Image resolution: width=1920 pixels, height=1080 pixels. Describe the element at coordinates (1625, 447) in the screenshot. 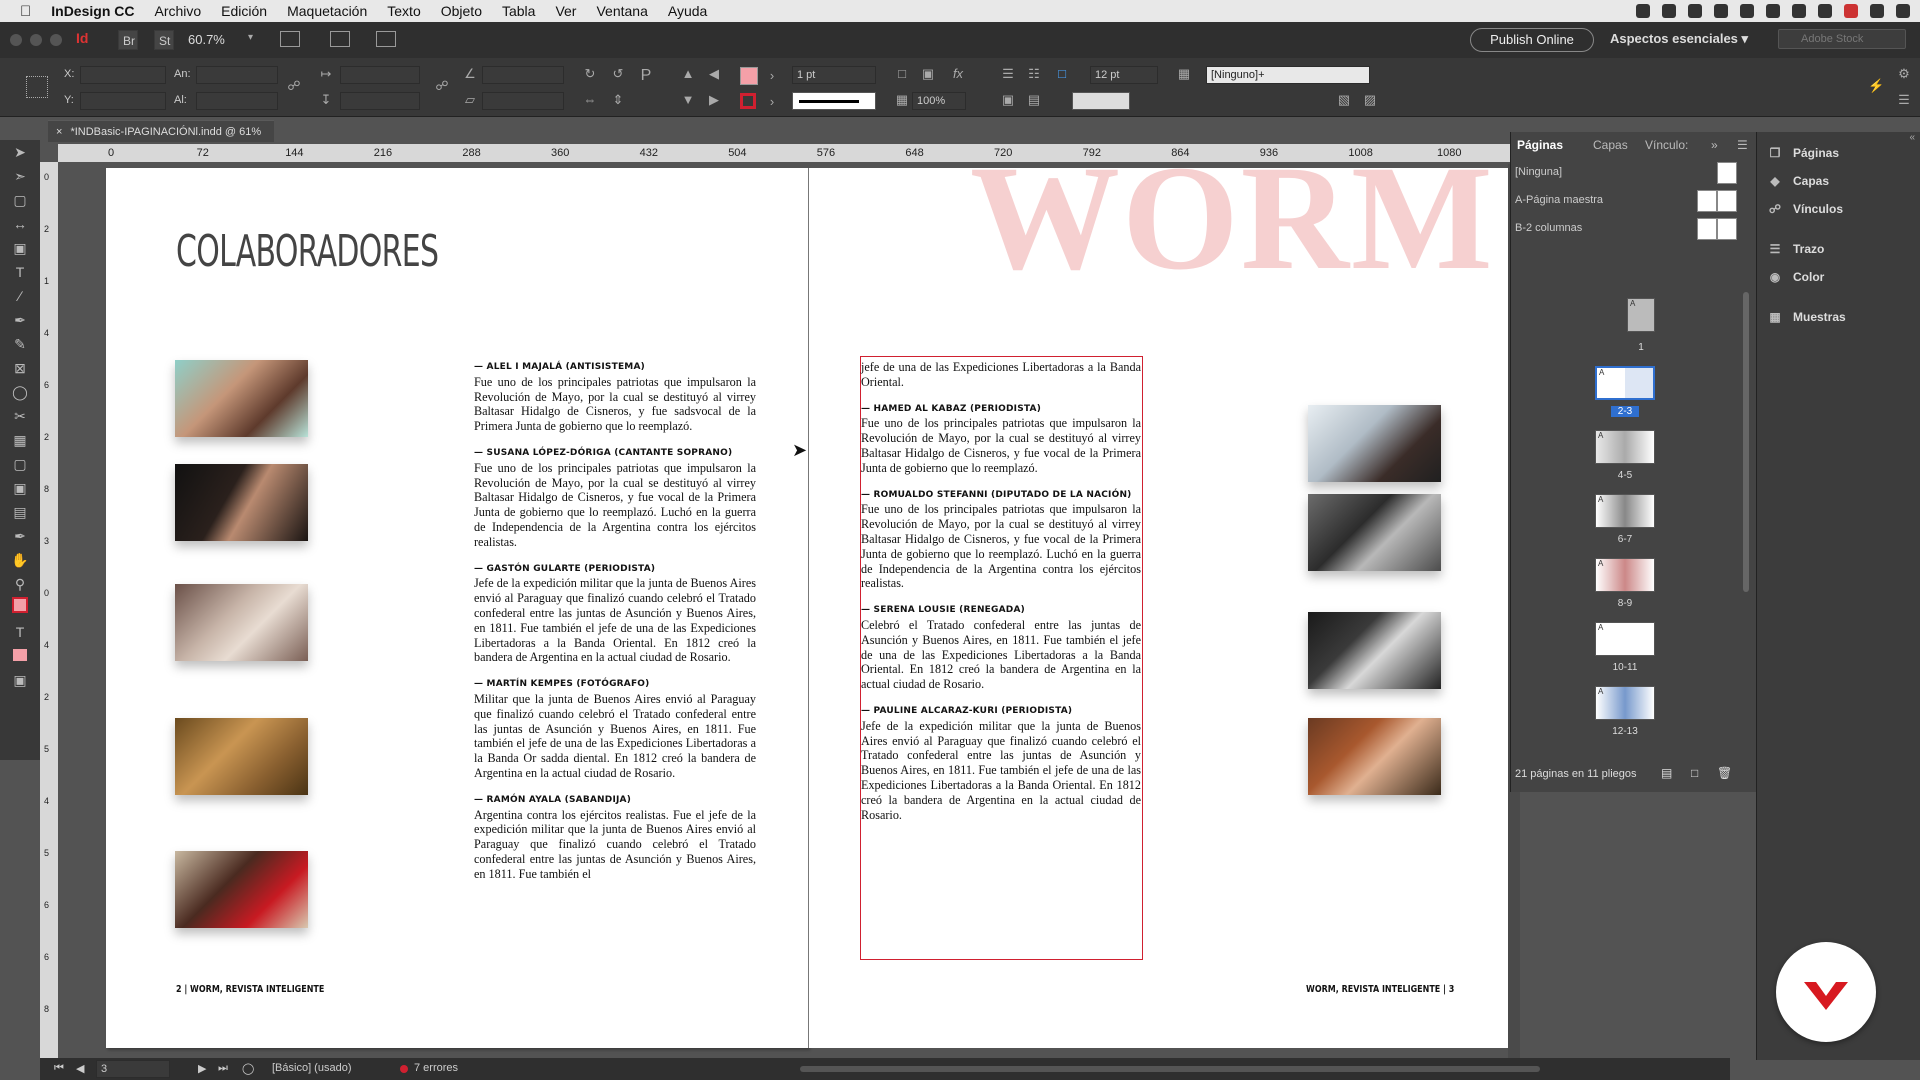

I see `spread-thumb-4-5: A` at that location.